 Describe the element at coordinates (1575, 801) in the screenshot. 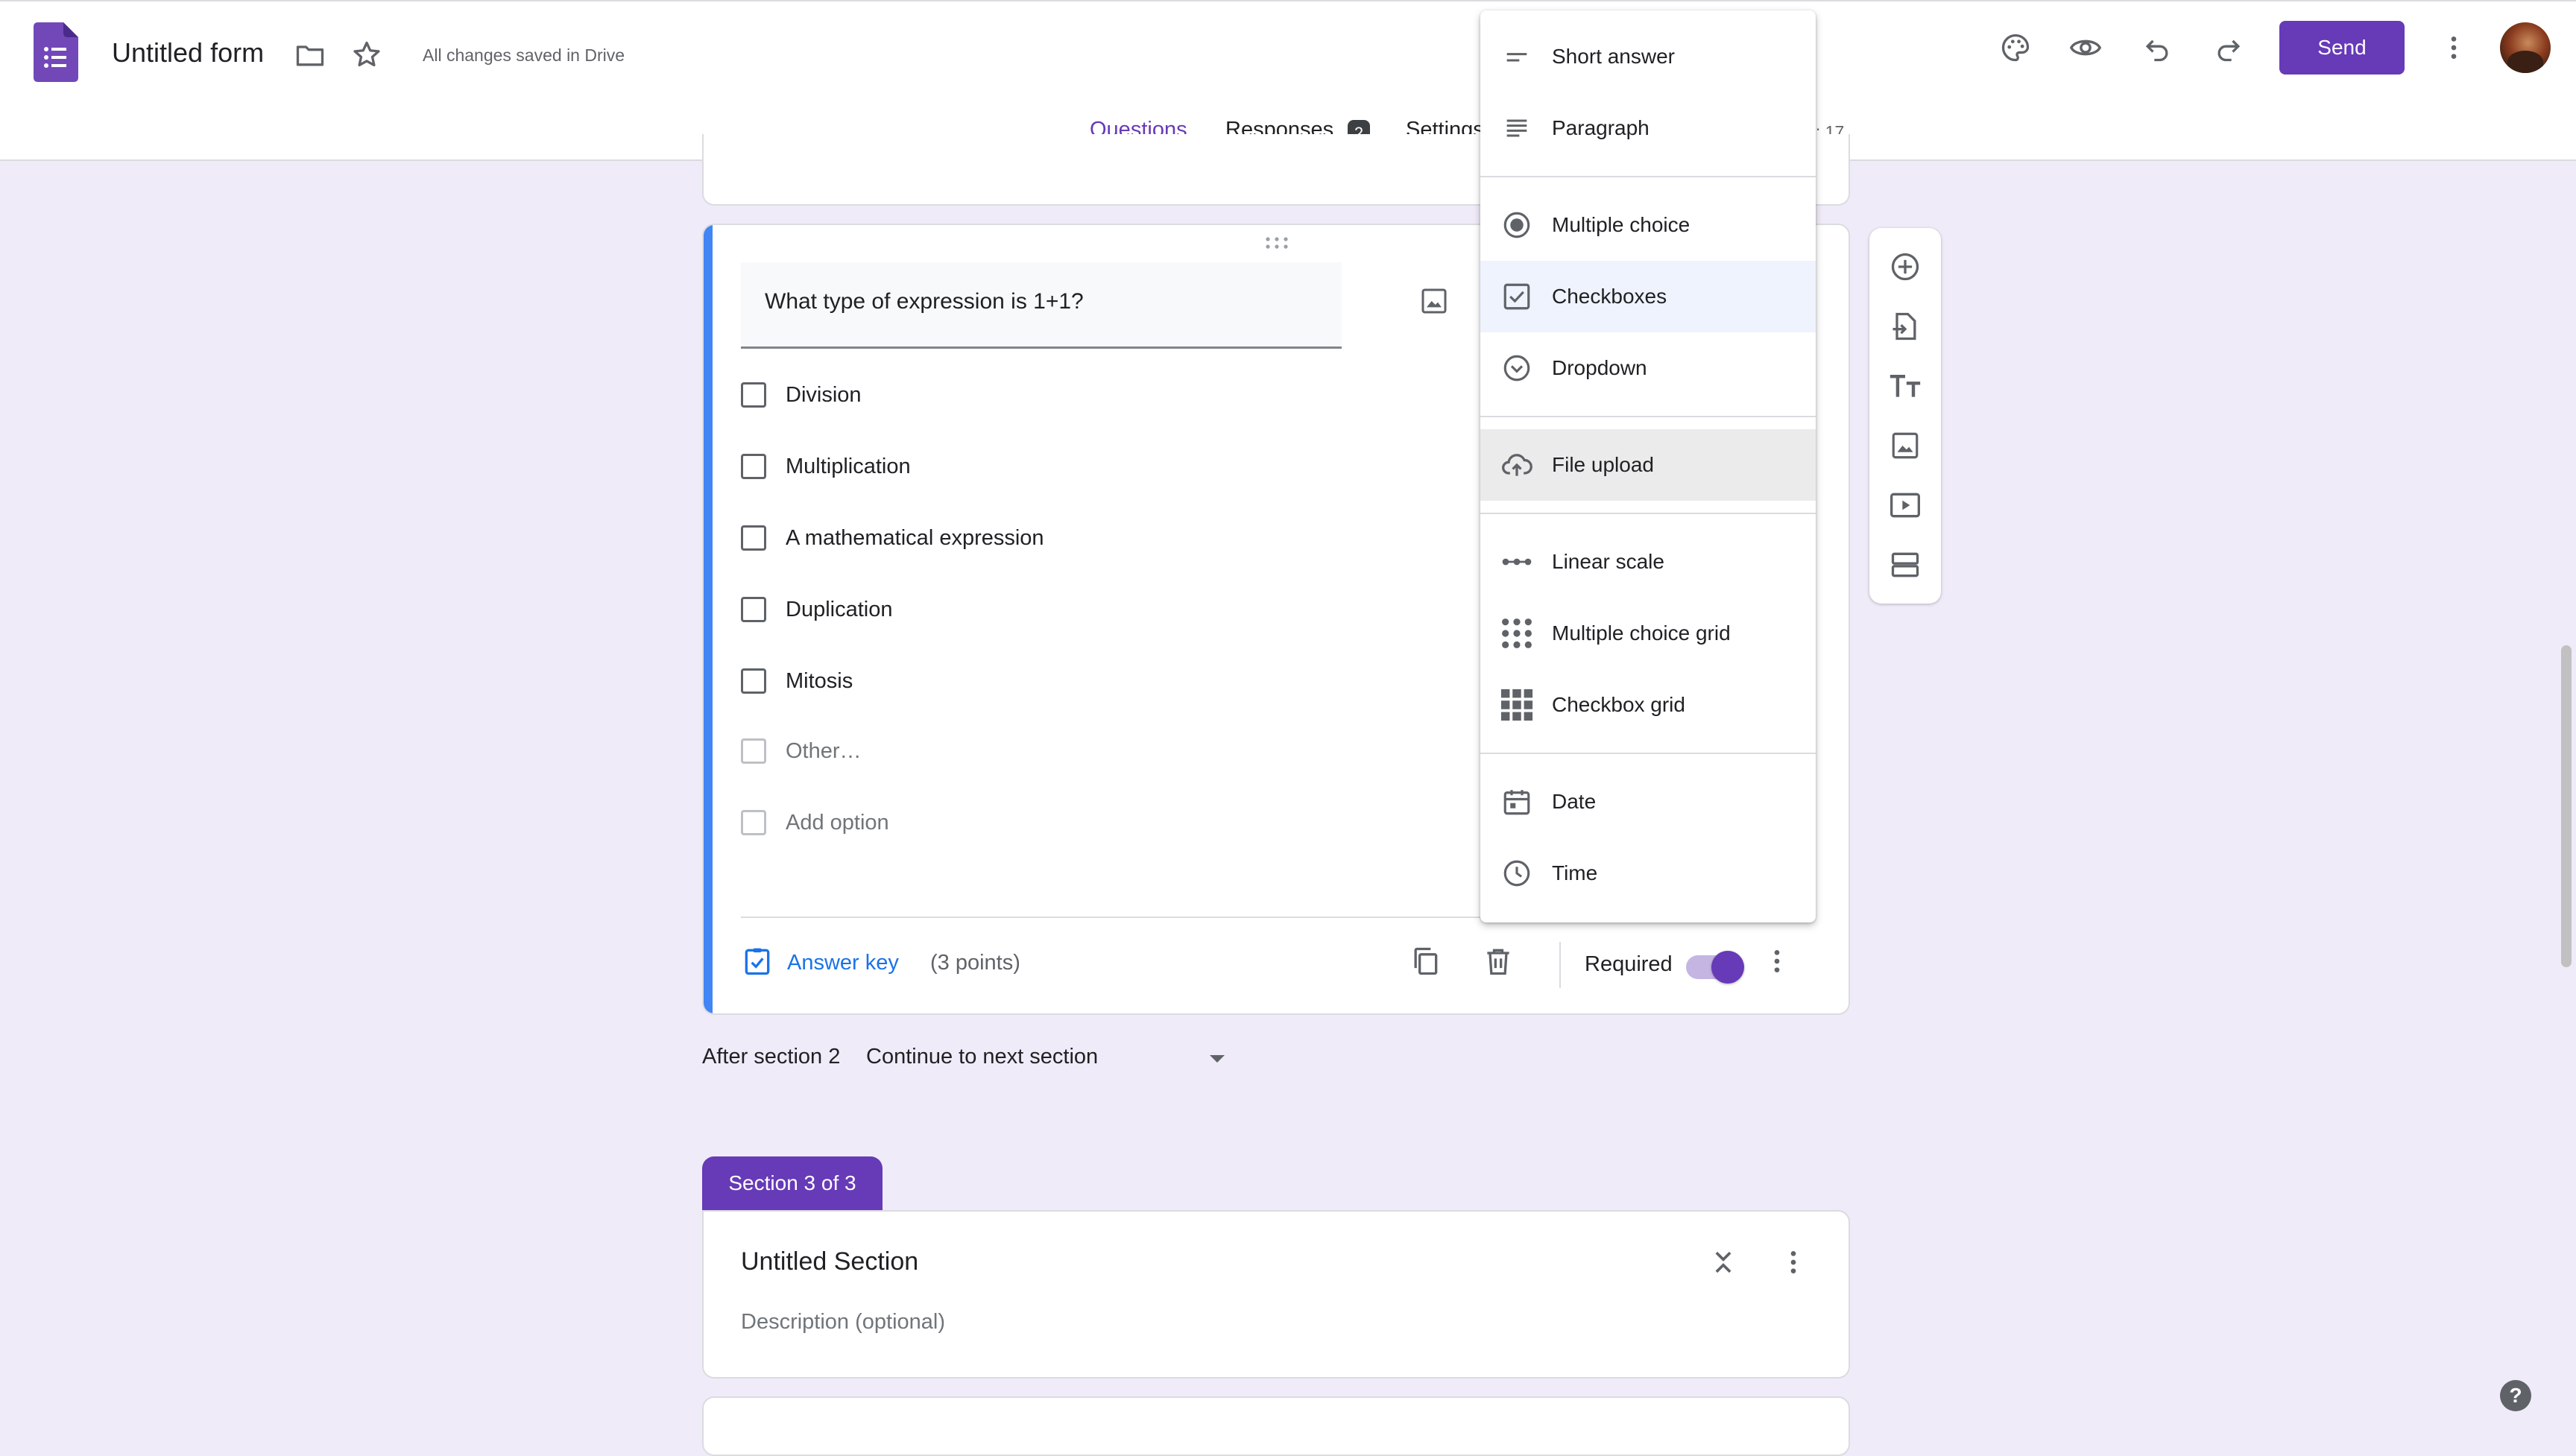

I see `menu-item-label: Date` at that location.